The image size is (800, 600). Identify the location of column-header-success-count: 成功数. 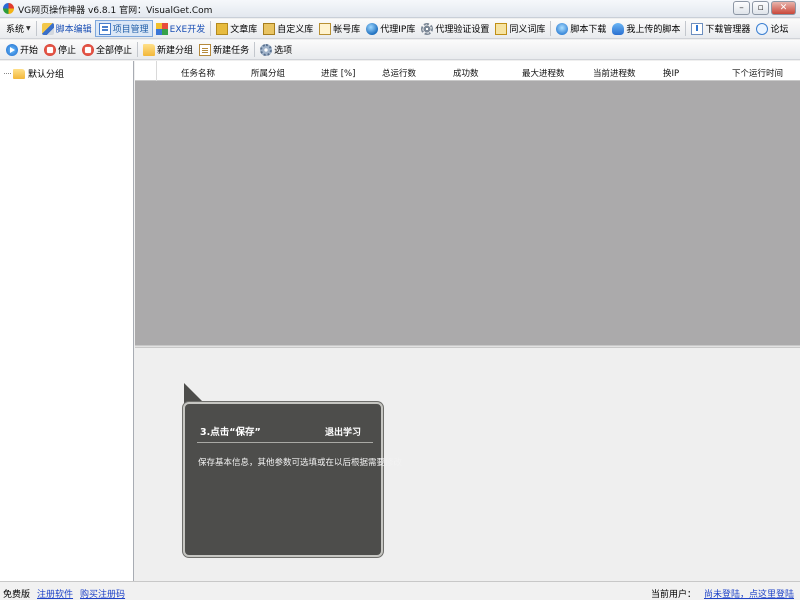
(466, 73).